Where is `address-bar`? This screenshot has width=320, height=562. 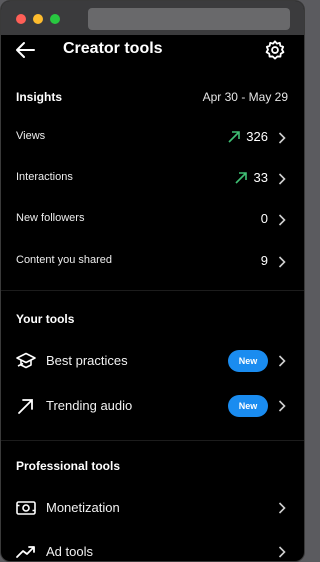 address-bar is located at coordinates (189, 19).